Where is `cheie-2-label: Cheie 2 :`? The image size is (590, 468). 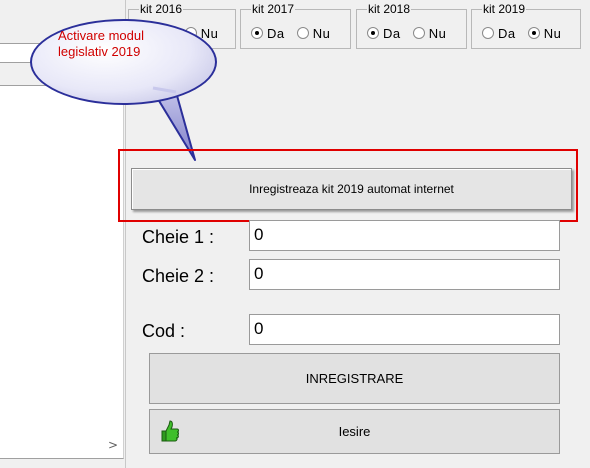 cheie-2-label: Cheie 2 : is located at coordinates (178, 276).